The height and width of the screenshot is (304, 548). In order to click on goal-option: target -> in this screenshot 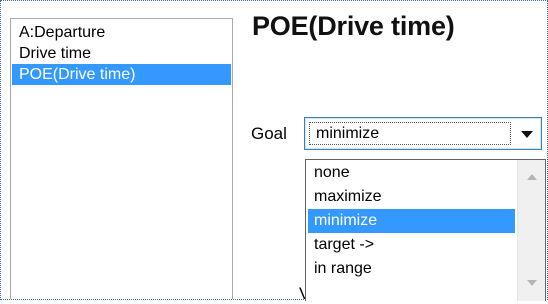, I will do `click(411, 245)`.